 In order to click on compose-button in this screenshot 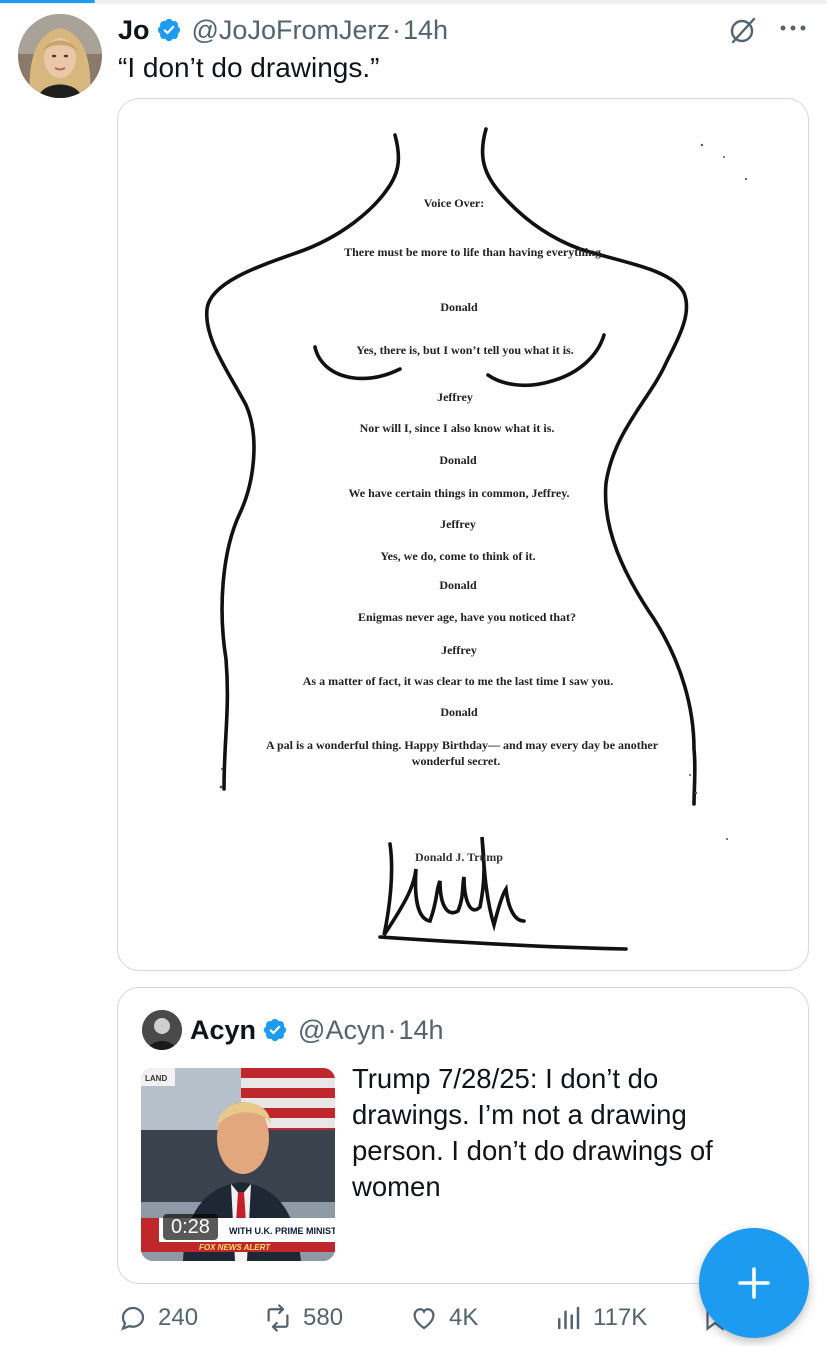, I will do `click(754, 1283)`.